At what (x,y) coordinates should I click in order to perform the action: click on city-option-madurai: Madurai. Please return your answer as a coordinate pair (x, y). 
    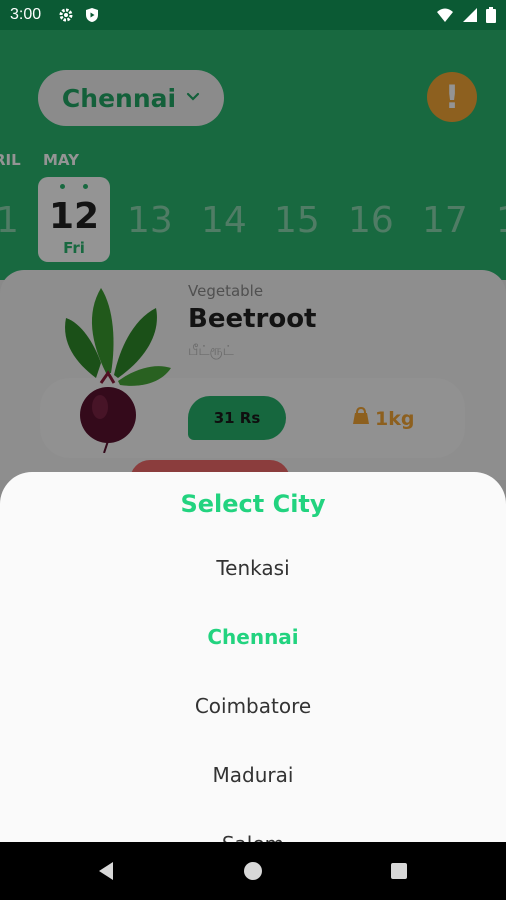
    Looking at the image, I should click on (253, 775).